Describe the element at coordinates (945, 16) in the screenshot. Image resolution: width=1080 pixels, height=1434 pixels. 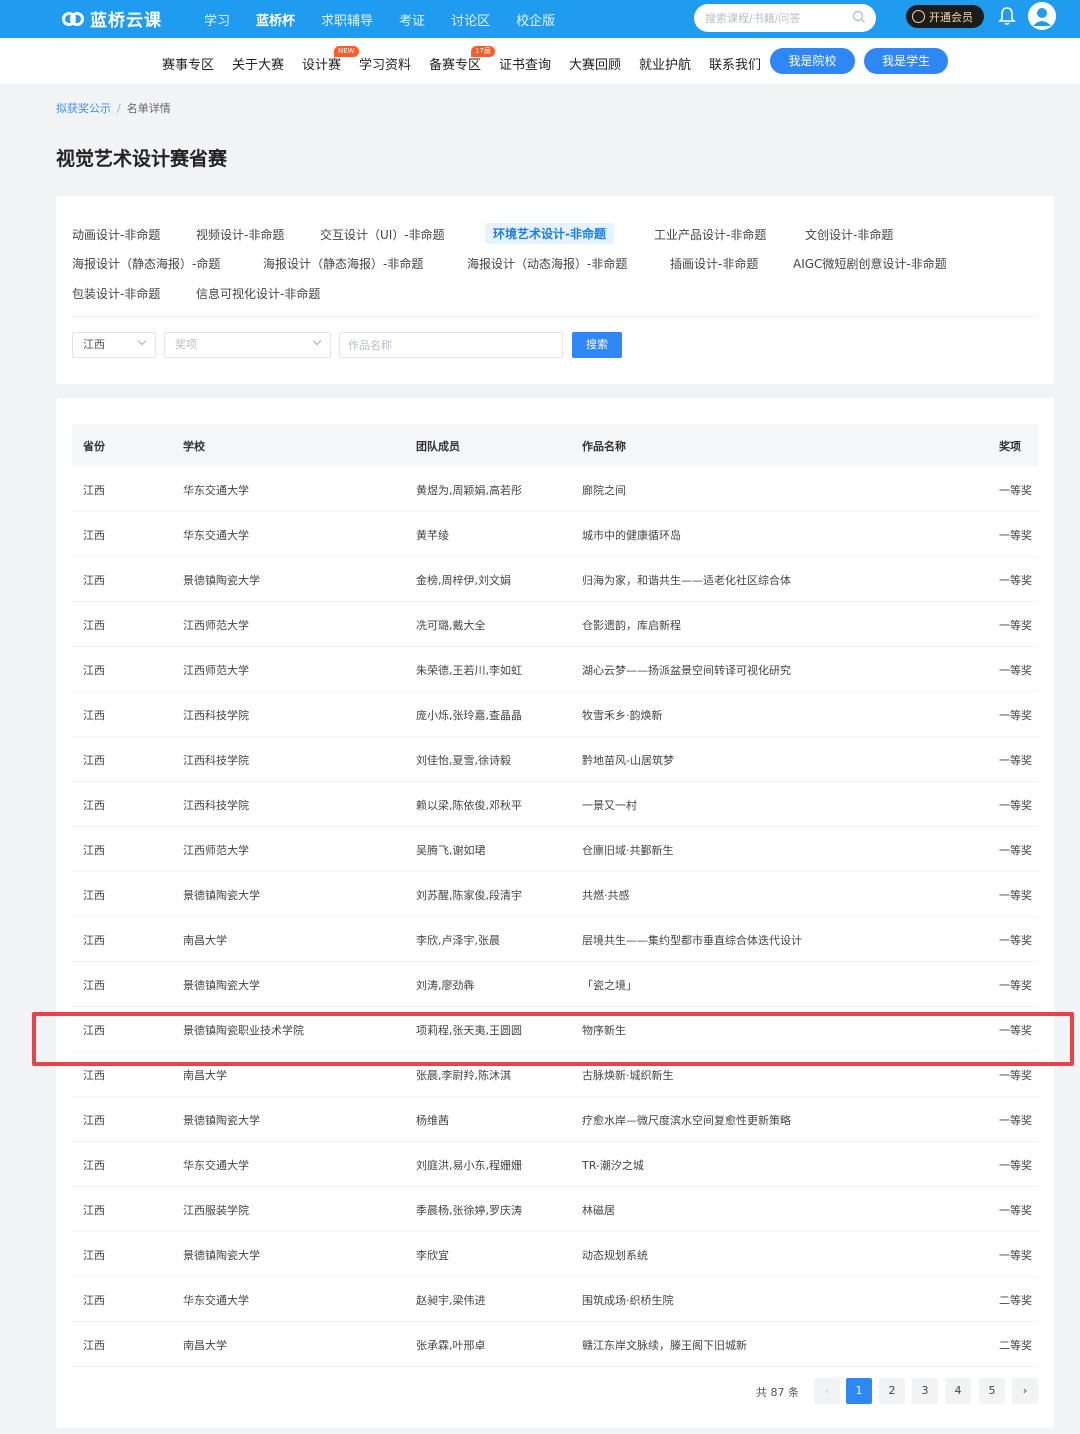
I see `vip-button: 开通会员` at that location.